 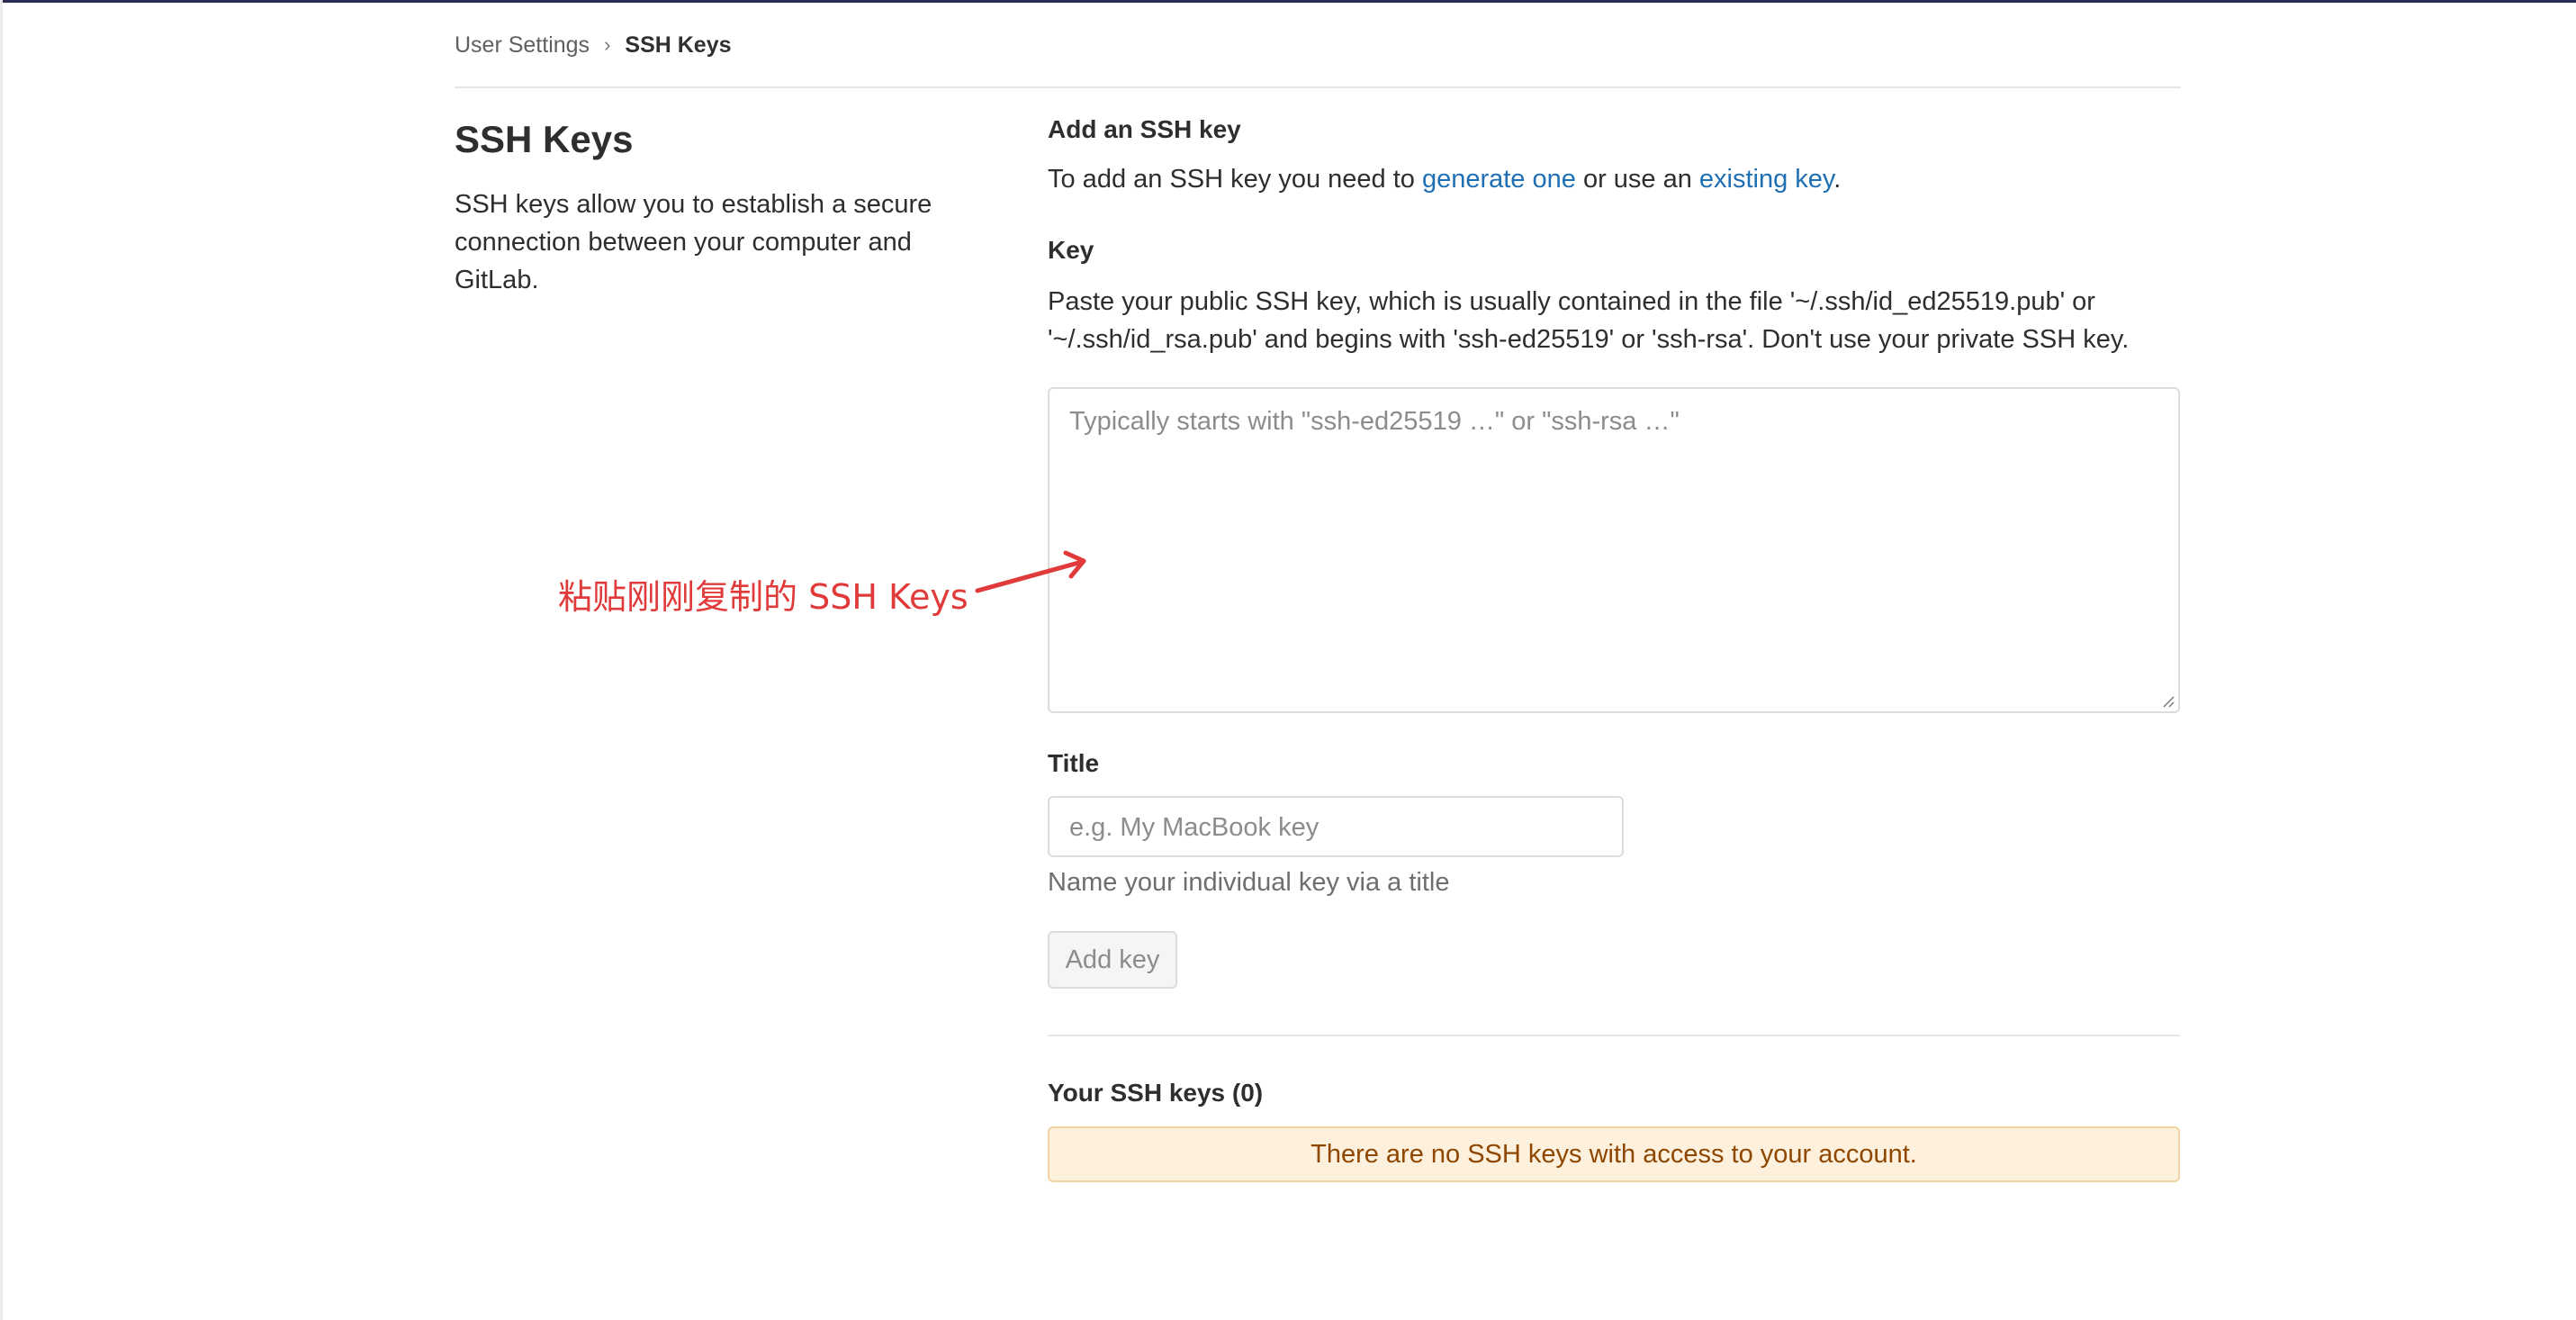 I want to click on generate-one-link: generate one, so click(x=1499, y=179).